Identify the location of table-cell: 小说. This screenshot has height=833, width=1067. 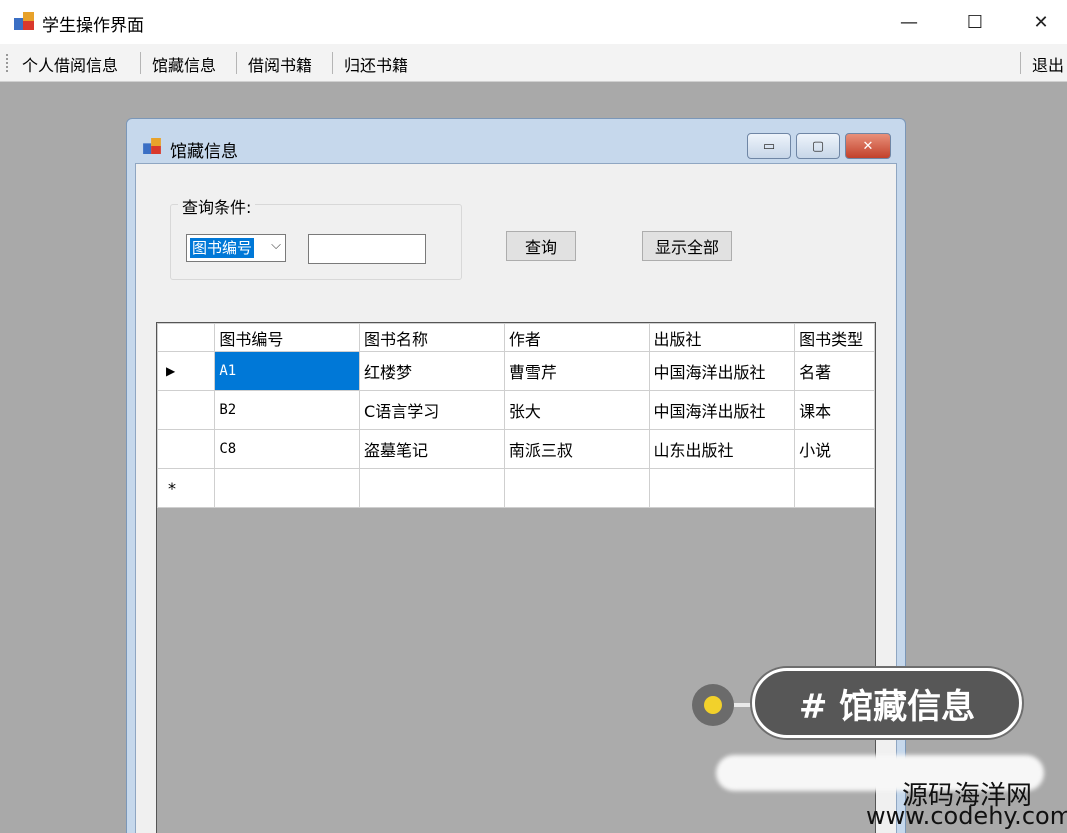
(834, 449).